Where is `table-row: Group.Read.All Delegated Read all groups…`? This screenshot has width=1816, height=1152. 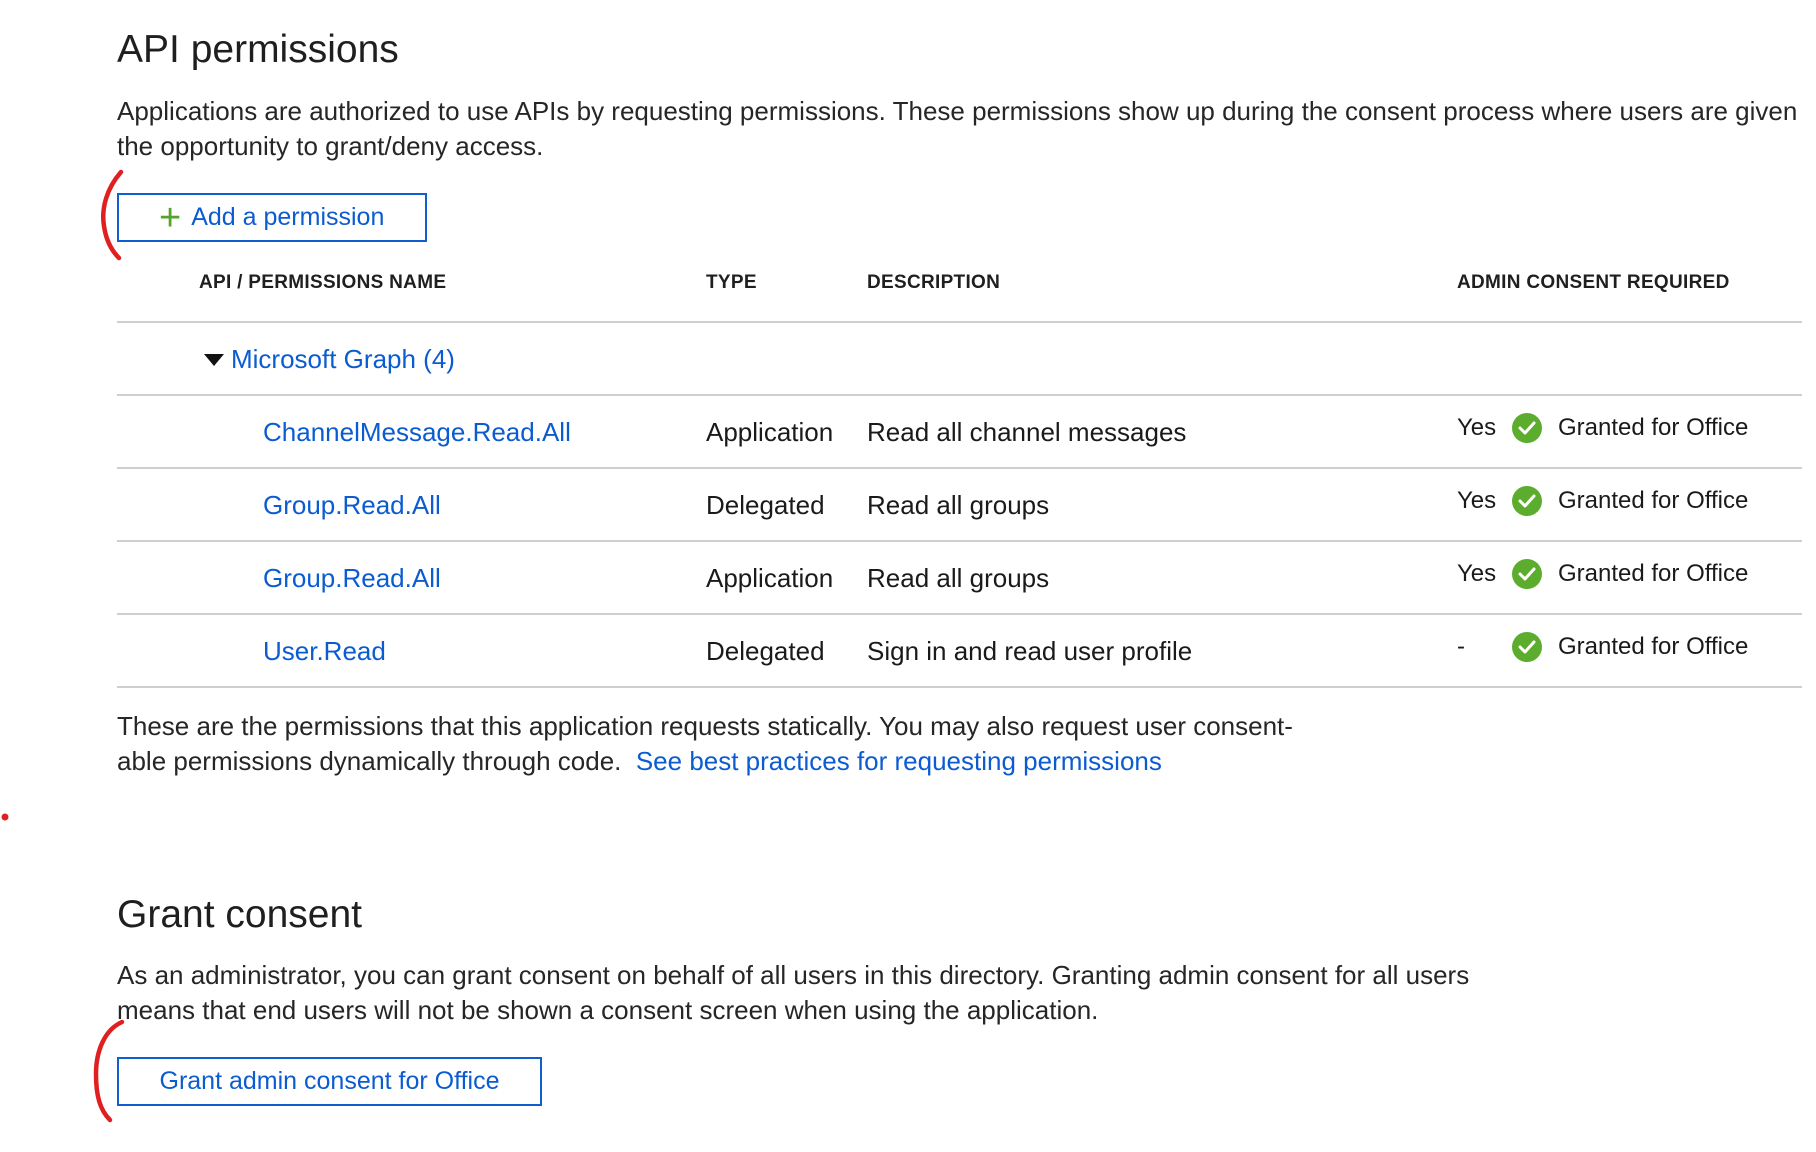 table-row: Group.Read.All Delegated Read all groups… is located at coordinates (959, 505).